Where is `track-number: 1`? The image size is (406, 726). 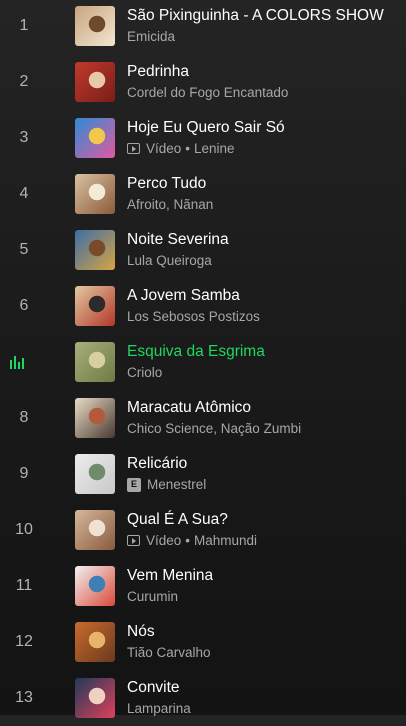
track-number: 1 is located at coordinates (24, 25).